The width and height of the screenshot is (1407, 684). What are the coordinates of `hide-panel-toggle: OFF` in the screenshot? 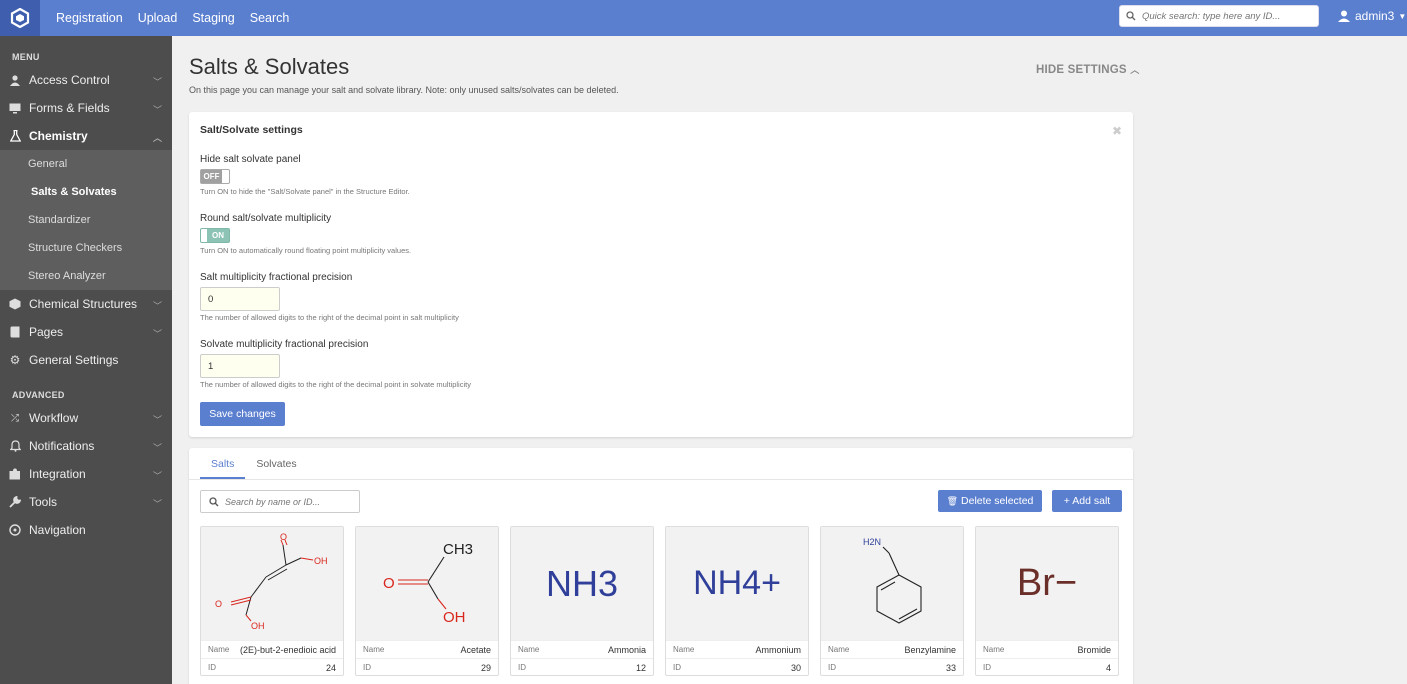 It's located at (215, 176).